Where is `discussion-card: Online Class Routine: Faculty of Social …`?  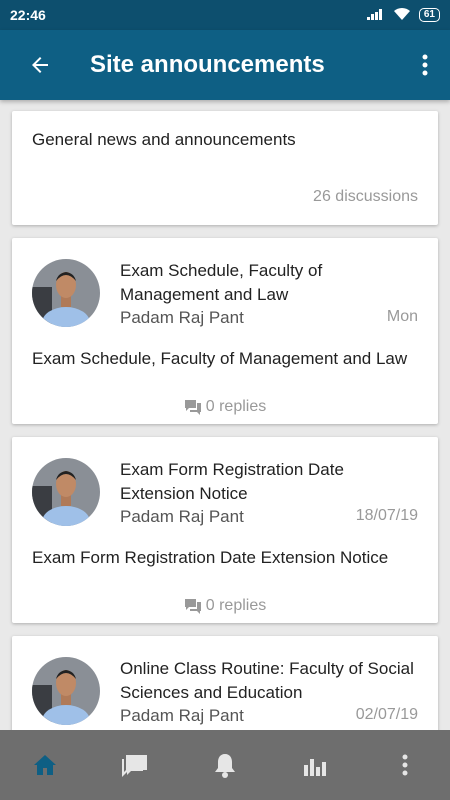 discussion-card: Online Class Routine: Faculty of Social … is located at coordinates (225, 683).